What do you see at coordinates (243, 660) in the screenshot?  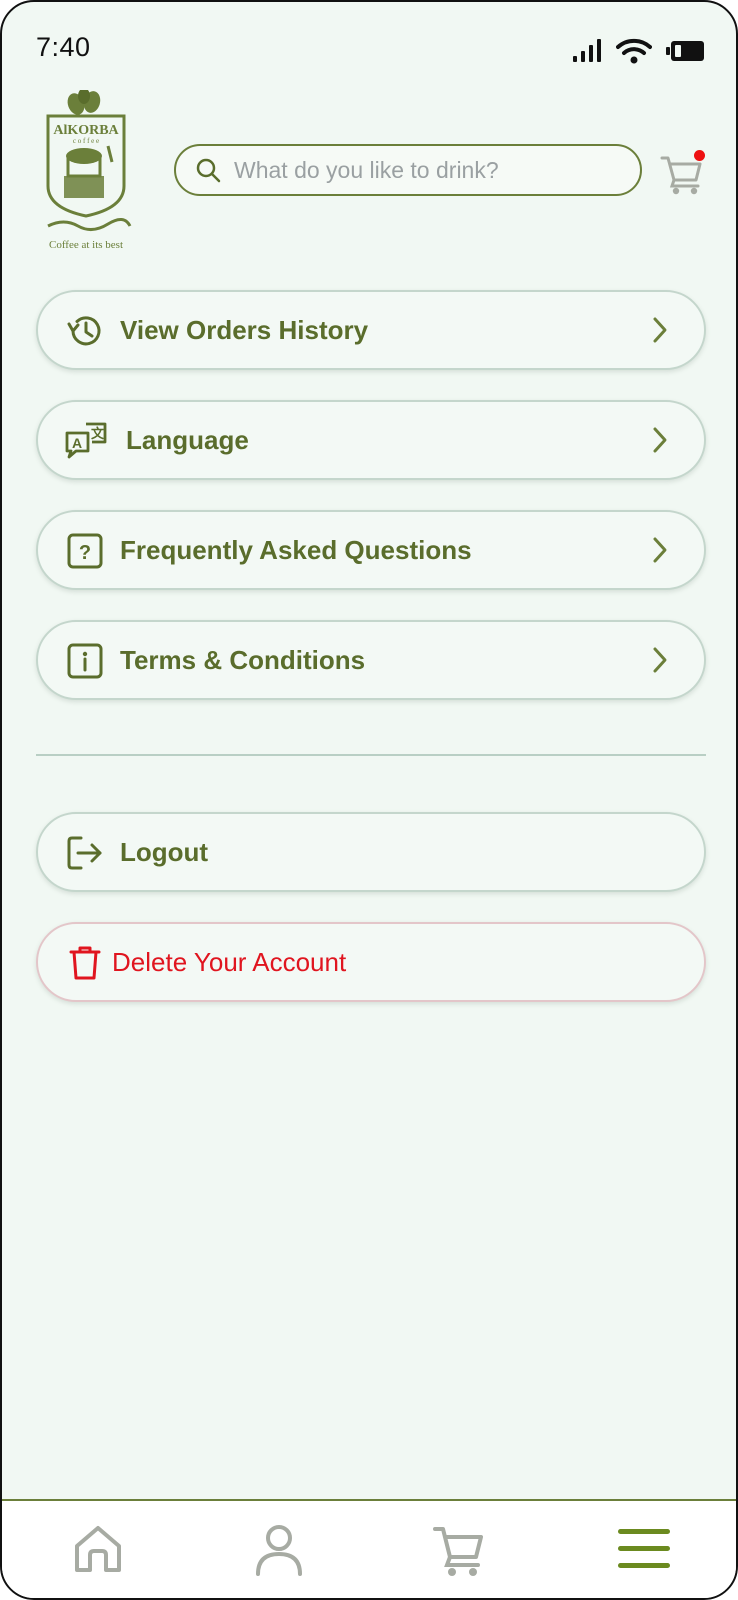 I see `menu-item-label: Terms & Conditions` at bounding box center [243, 660].